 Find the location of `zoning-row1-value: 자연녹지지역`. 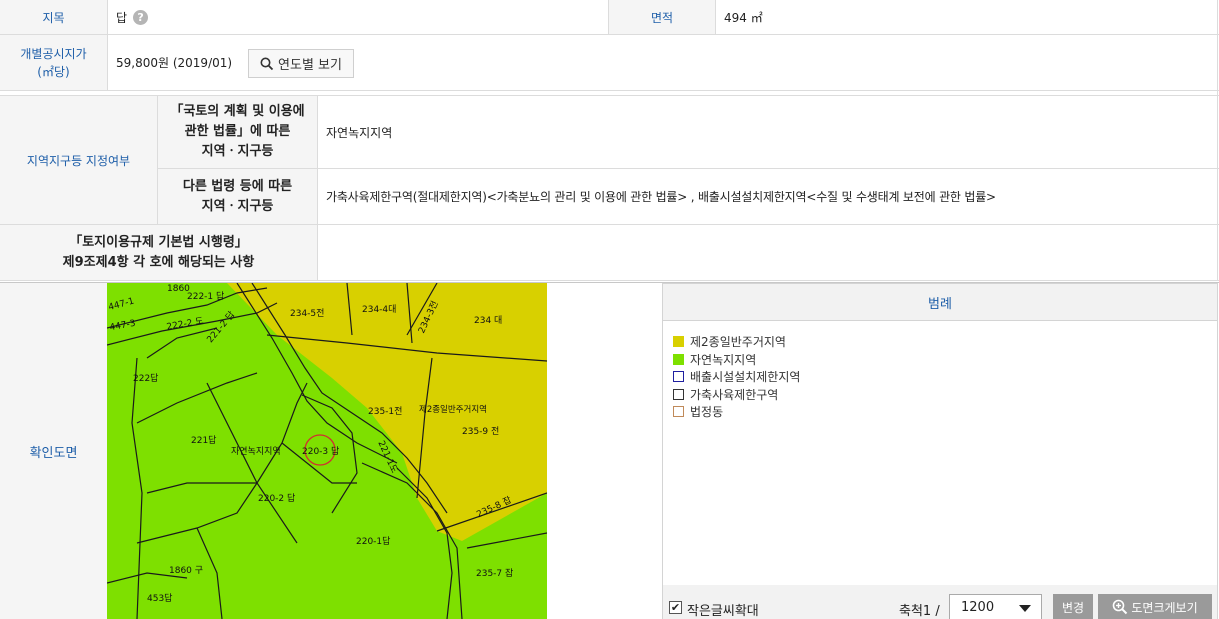

zoning-row1-value: 자연녹지지역 is located at coordinates (359, 132).